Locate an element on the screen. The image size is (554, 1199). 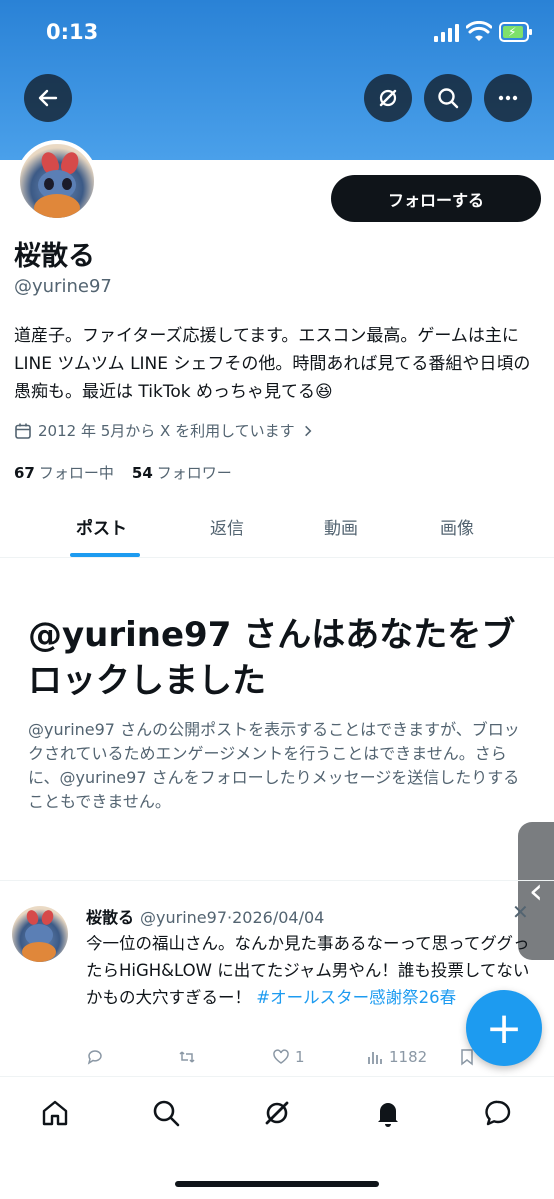
post-author-handle: @yurine97 is located at coordinates (183, 917).